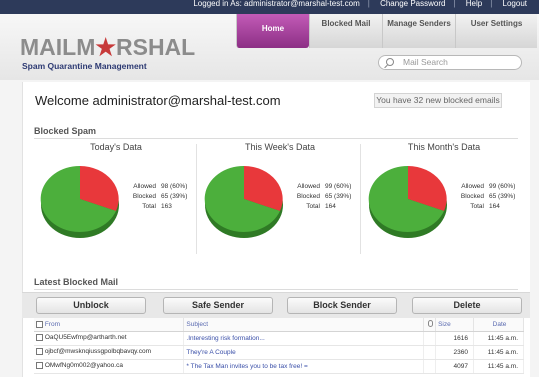 This screenshot has height=377, width=539. Describe the element at coordinates (455, 338) in the screenshot. I see `size-cell: 1616` at that location.